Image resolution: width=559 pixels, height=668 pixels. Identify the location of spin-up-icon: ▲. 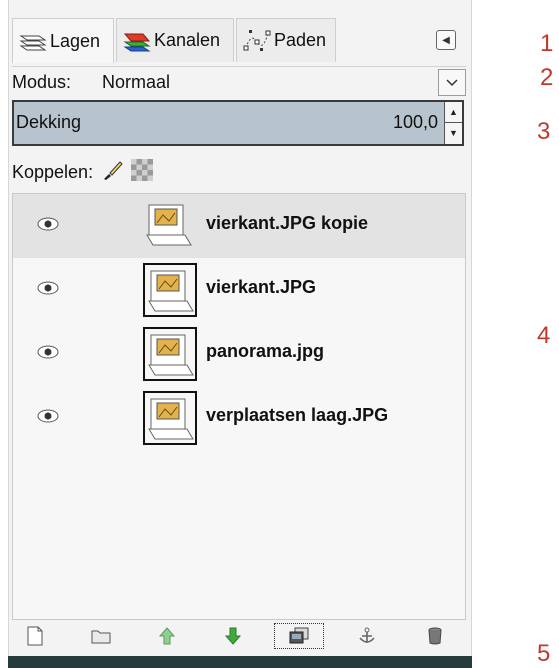
(453, 112).